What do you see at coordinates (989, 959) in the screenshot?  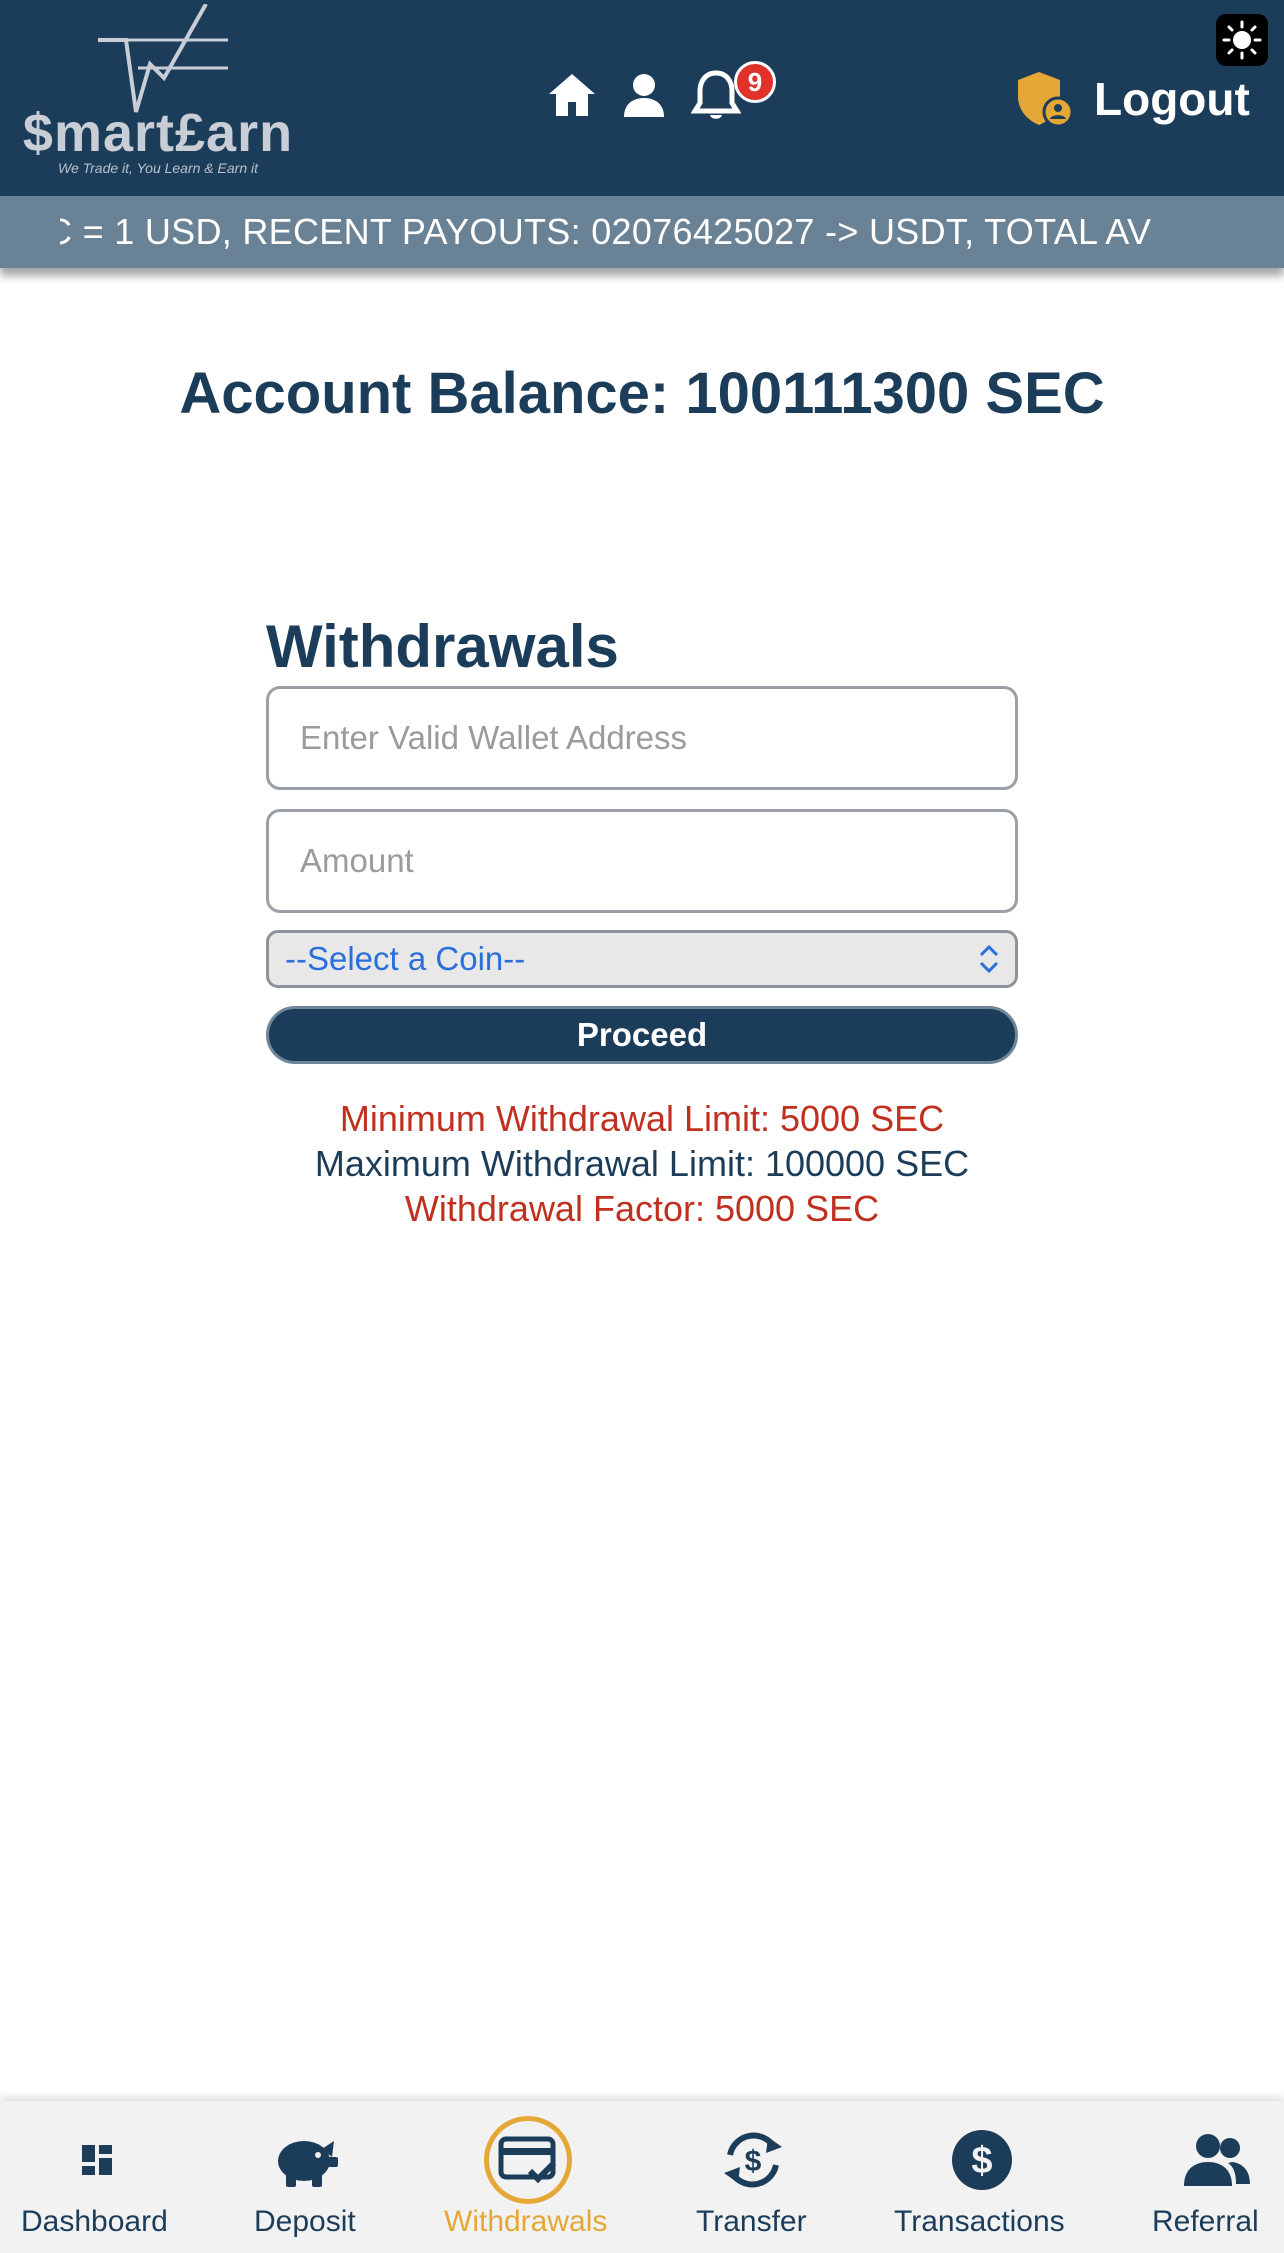 I see `select-chevrons-icon` at bounding box center [989, 959].